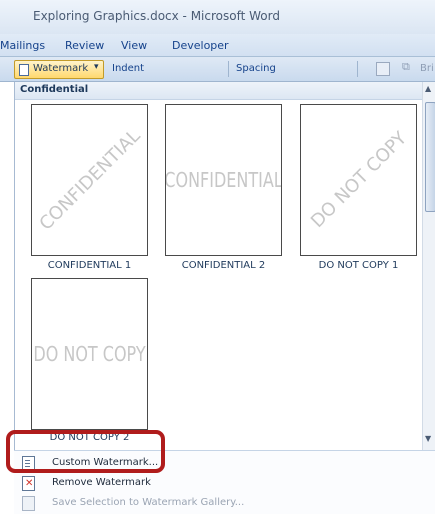 Image resolution: width=435 pixels, height=514 pixels. What do you see at coordinates (89, 437) in the screenshot?
I see `gallery-item-caption: DO NOT COPY 2` at bounding box center [89, 437].